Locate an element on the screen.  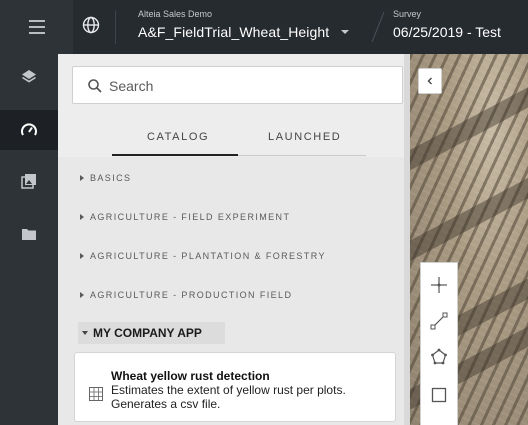
project-label: Alteia Sales Demo is located at coordinates (175, 14).